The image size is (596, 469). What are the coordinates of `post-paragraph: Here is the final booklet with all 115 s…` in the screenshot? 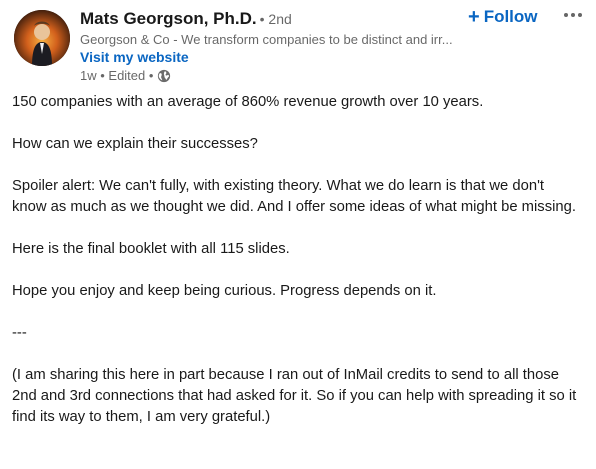 It's located at (151, 249).